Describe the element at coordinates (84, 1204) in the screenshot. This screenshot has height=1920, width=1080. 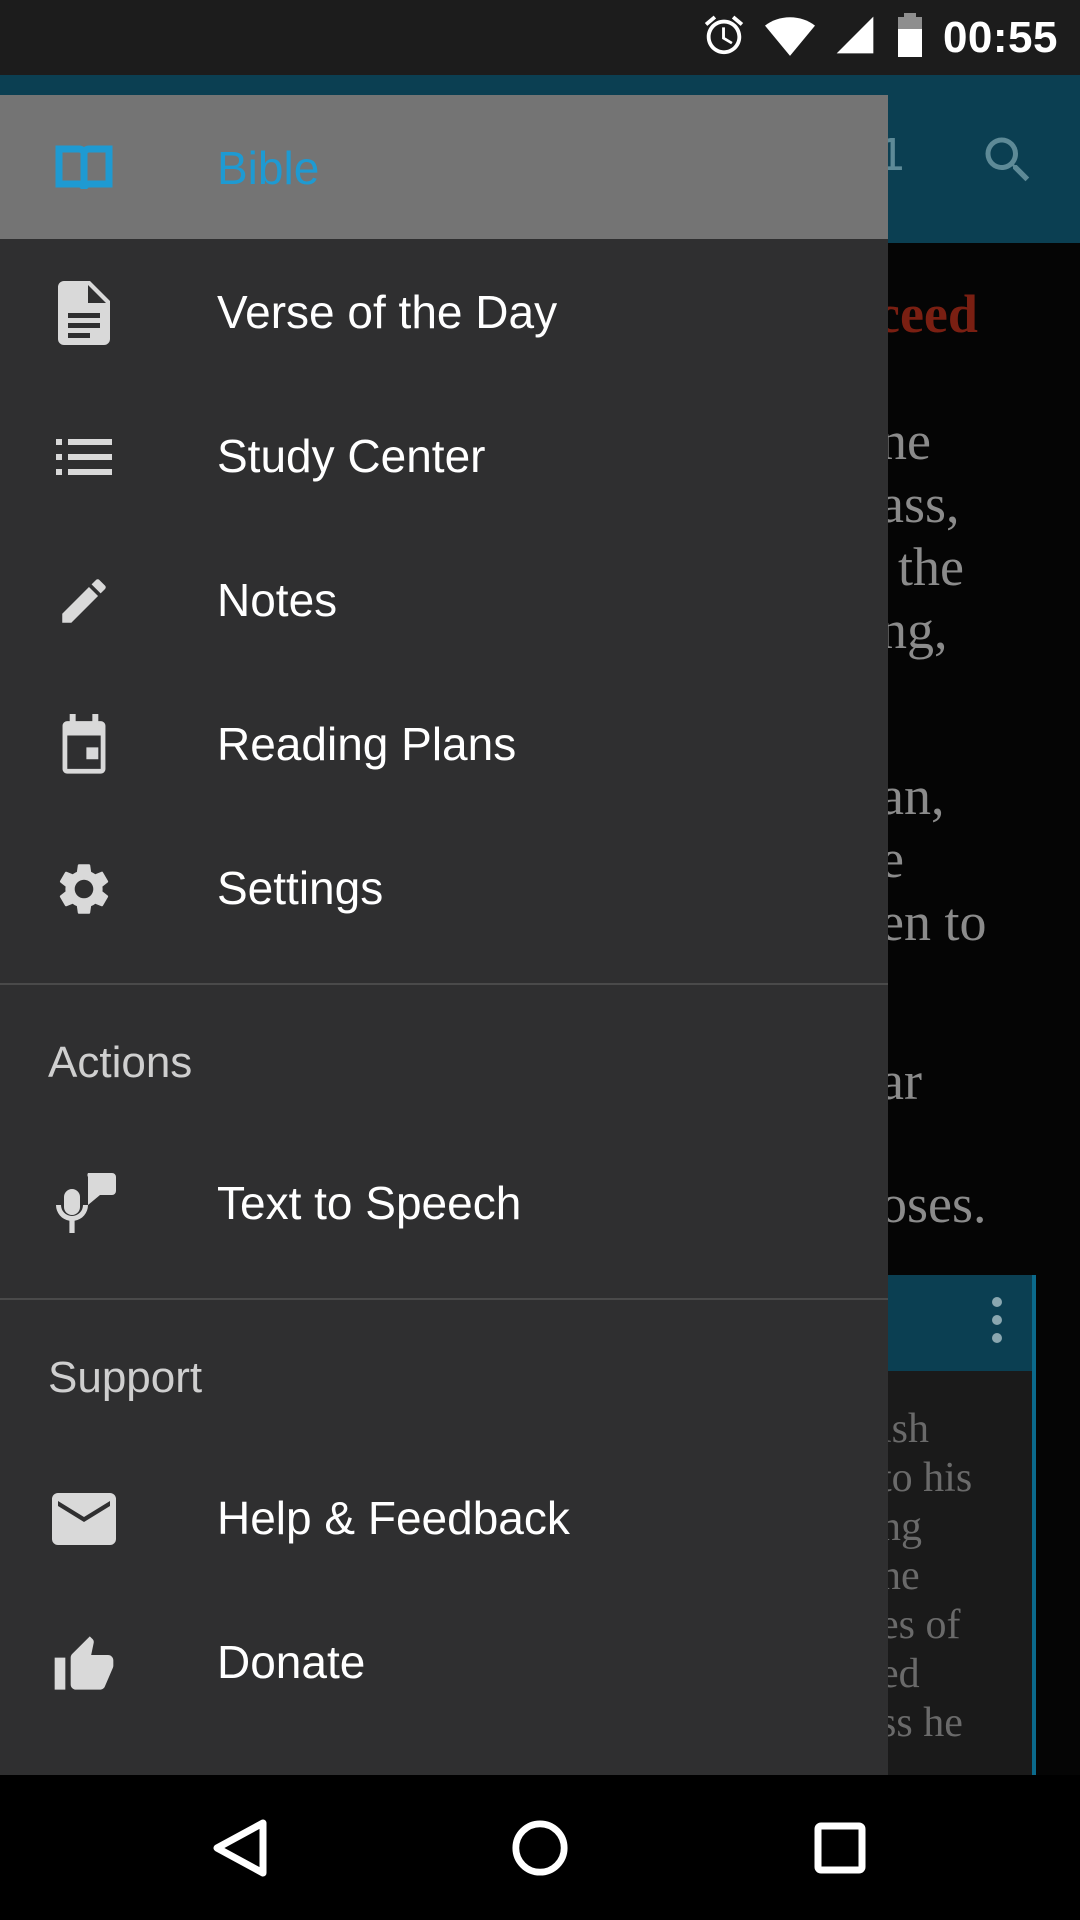
I see `speech-icon` at that location.